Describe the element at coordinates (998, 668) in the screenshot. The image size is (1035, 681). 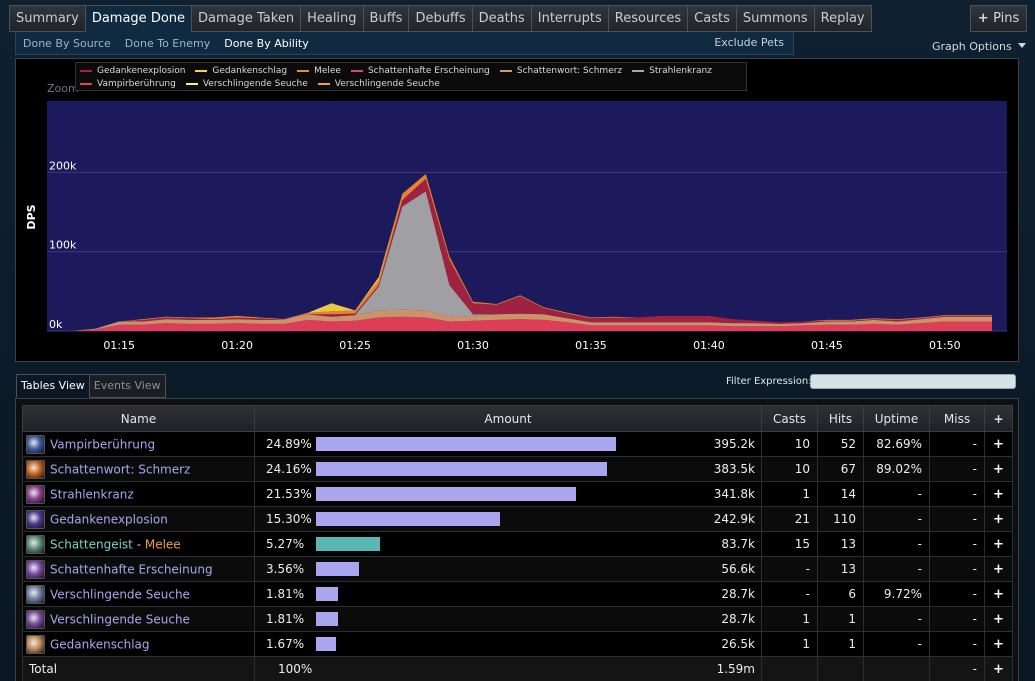
I see `total-expand-plus-icon: +` at that location.